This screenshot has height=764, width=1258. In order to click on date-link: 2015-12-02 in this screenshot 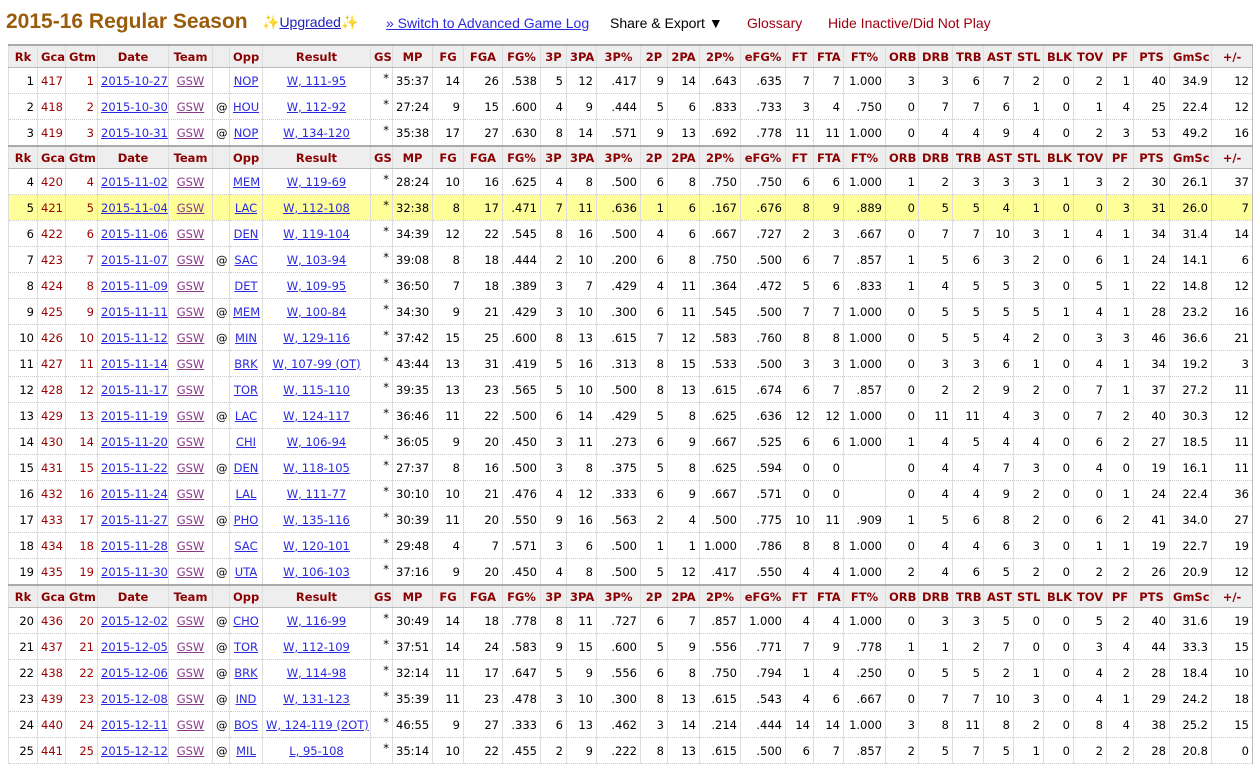, I will do `click(134, 621)`.